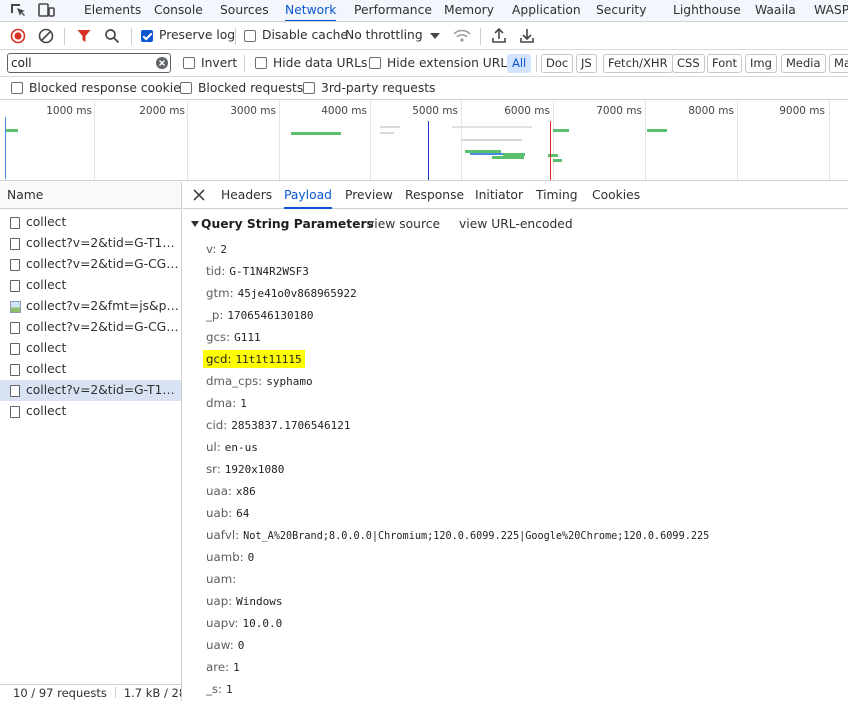 Image resolution: width=848 pixels, height=701 pixels. What do you see at coordinates (178, 10) in the screenshot?
I see `tab-console: Console` at bounding box center [178, 10].